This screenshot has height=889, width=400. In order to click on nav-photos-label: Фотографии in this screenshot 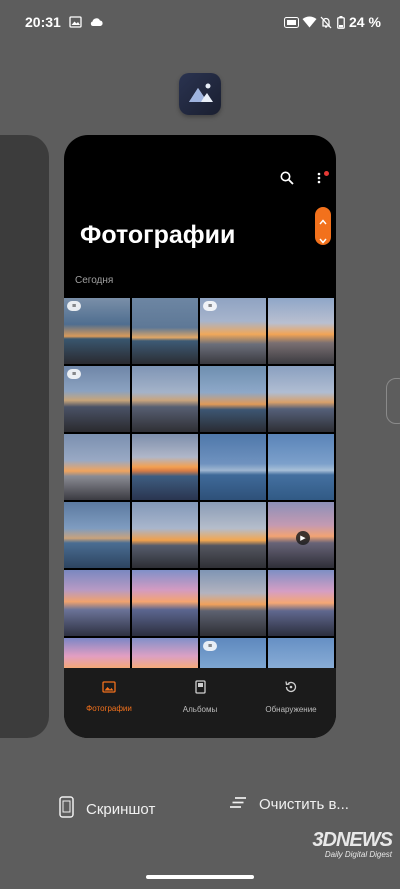, I will do `click(109, 708)`.